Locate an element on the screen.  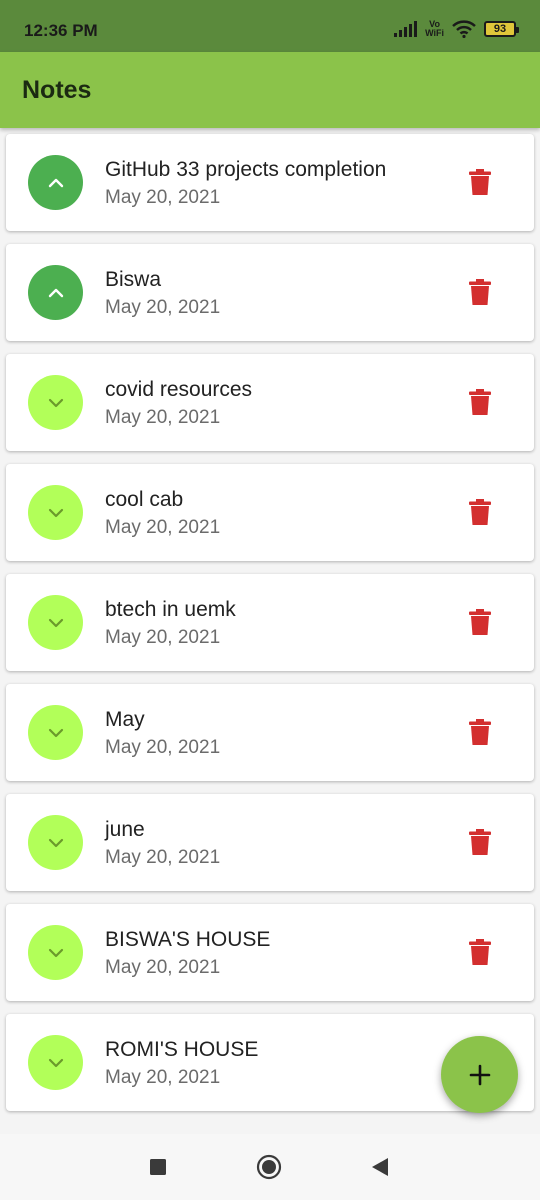
status-bar: 12:36 PM Vo WiFi 93 is located at coordinates (270, 26).